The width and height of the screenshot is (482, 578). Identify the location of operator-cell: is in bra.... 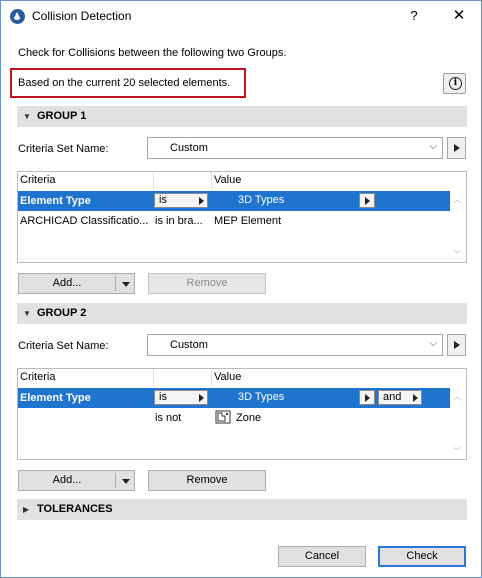
(179, 221).